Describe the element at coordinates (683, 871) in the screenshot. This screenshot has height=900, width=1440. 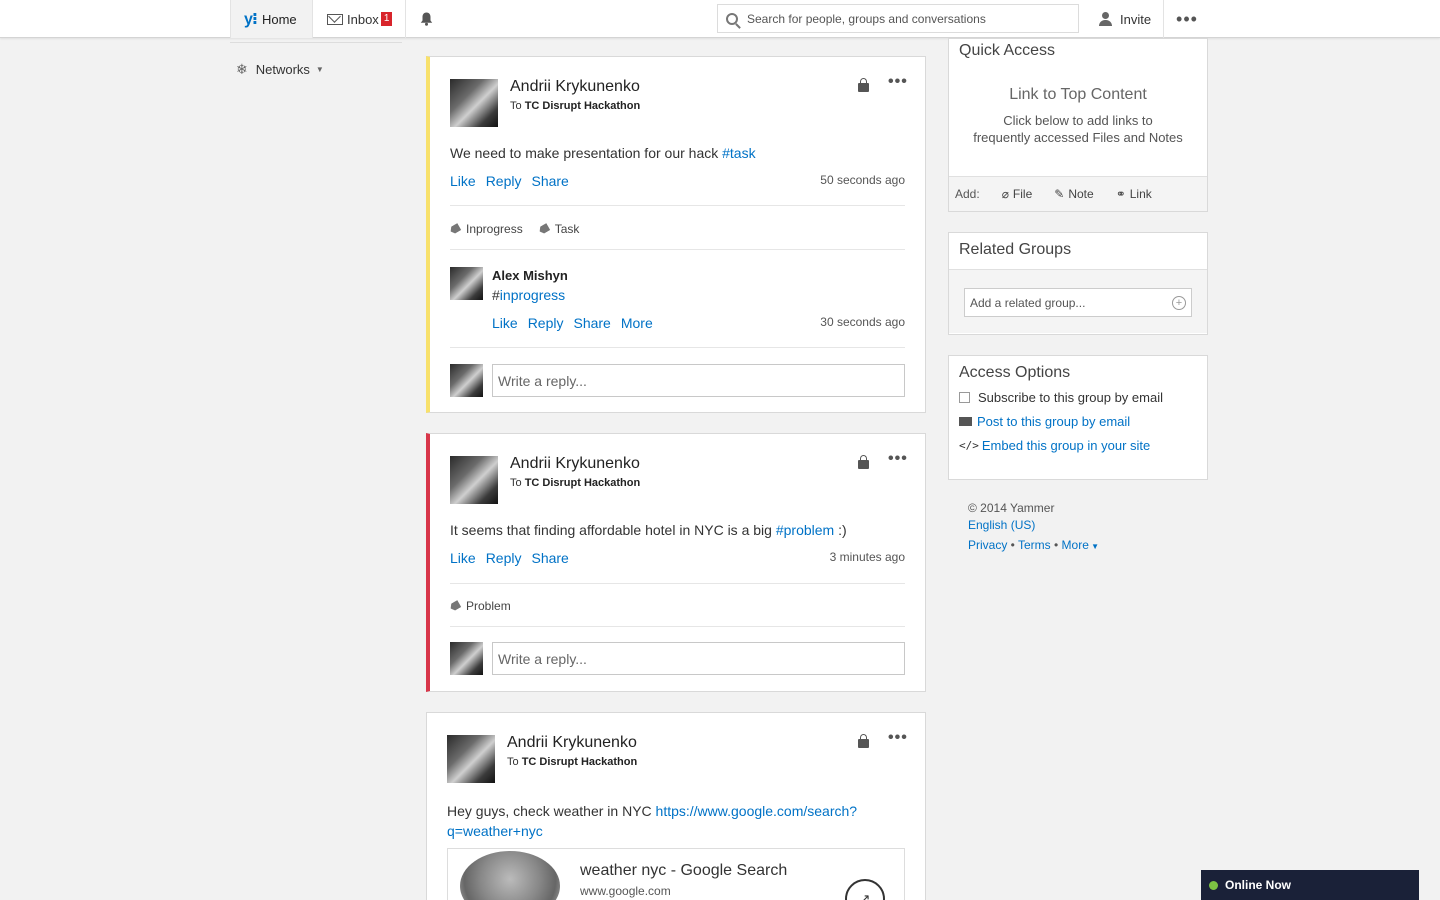
I see `preview-title: weather nyc - Google Search` at that location.